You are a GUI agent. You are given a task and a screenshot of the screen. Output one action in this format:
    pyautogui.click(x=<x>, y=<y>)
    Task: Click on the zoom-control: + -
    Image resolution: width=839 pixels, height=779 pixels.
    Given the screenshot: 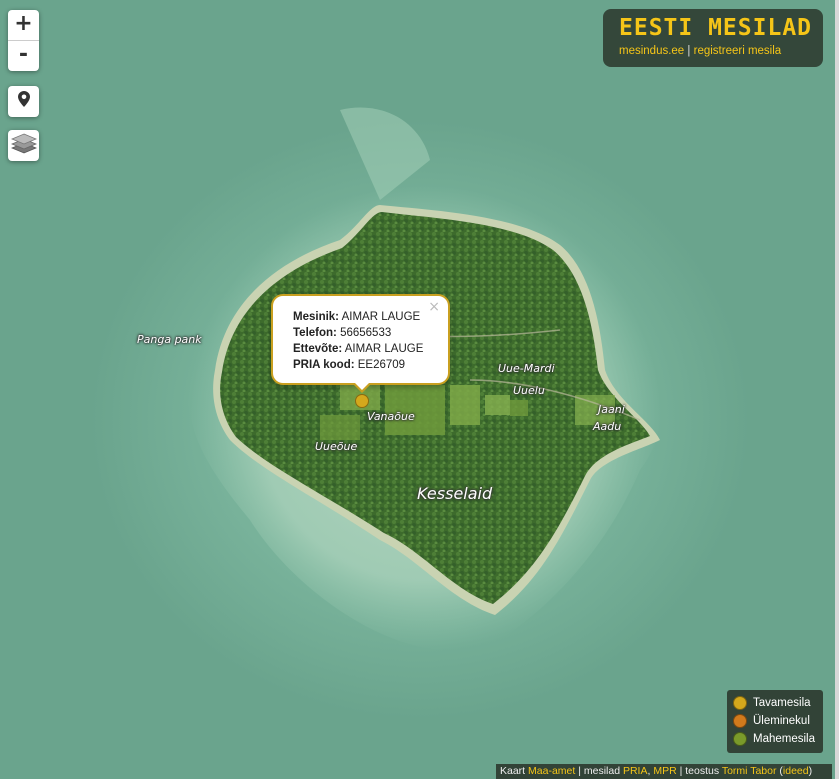 What is the action you would take?
    pyautogui.click(x=23, y=40)
    